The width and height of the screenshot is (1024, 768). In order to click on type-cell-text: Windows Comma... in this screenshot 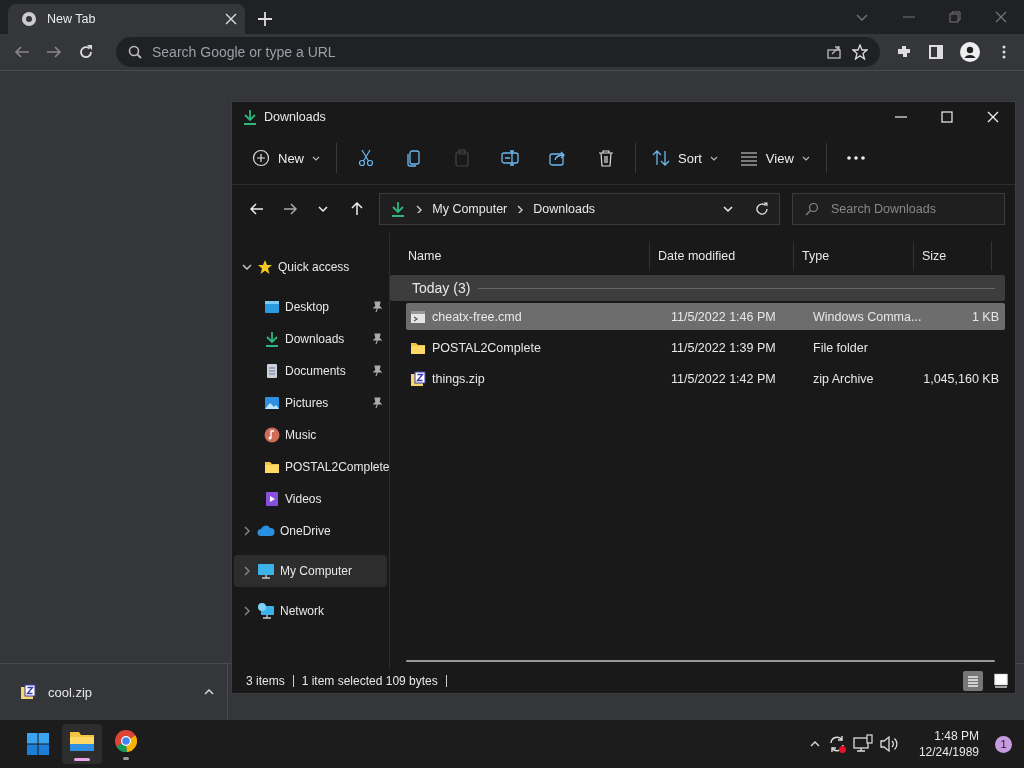, I will do `click(867, 316)`.